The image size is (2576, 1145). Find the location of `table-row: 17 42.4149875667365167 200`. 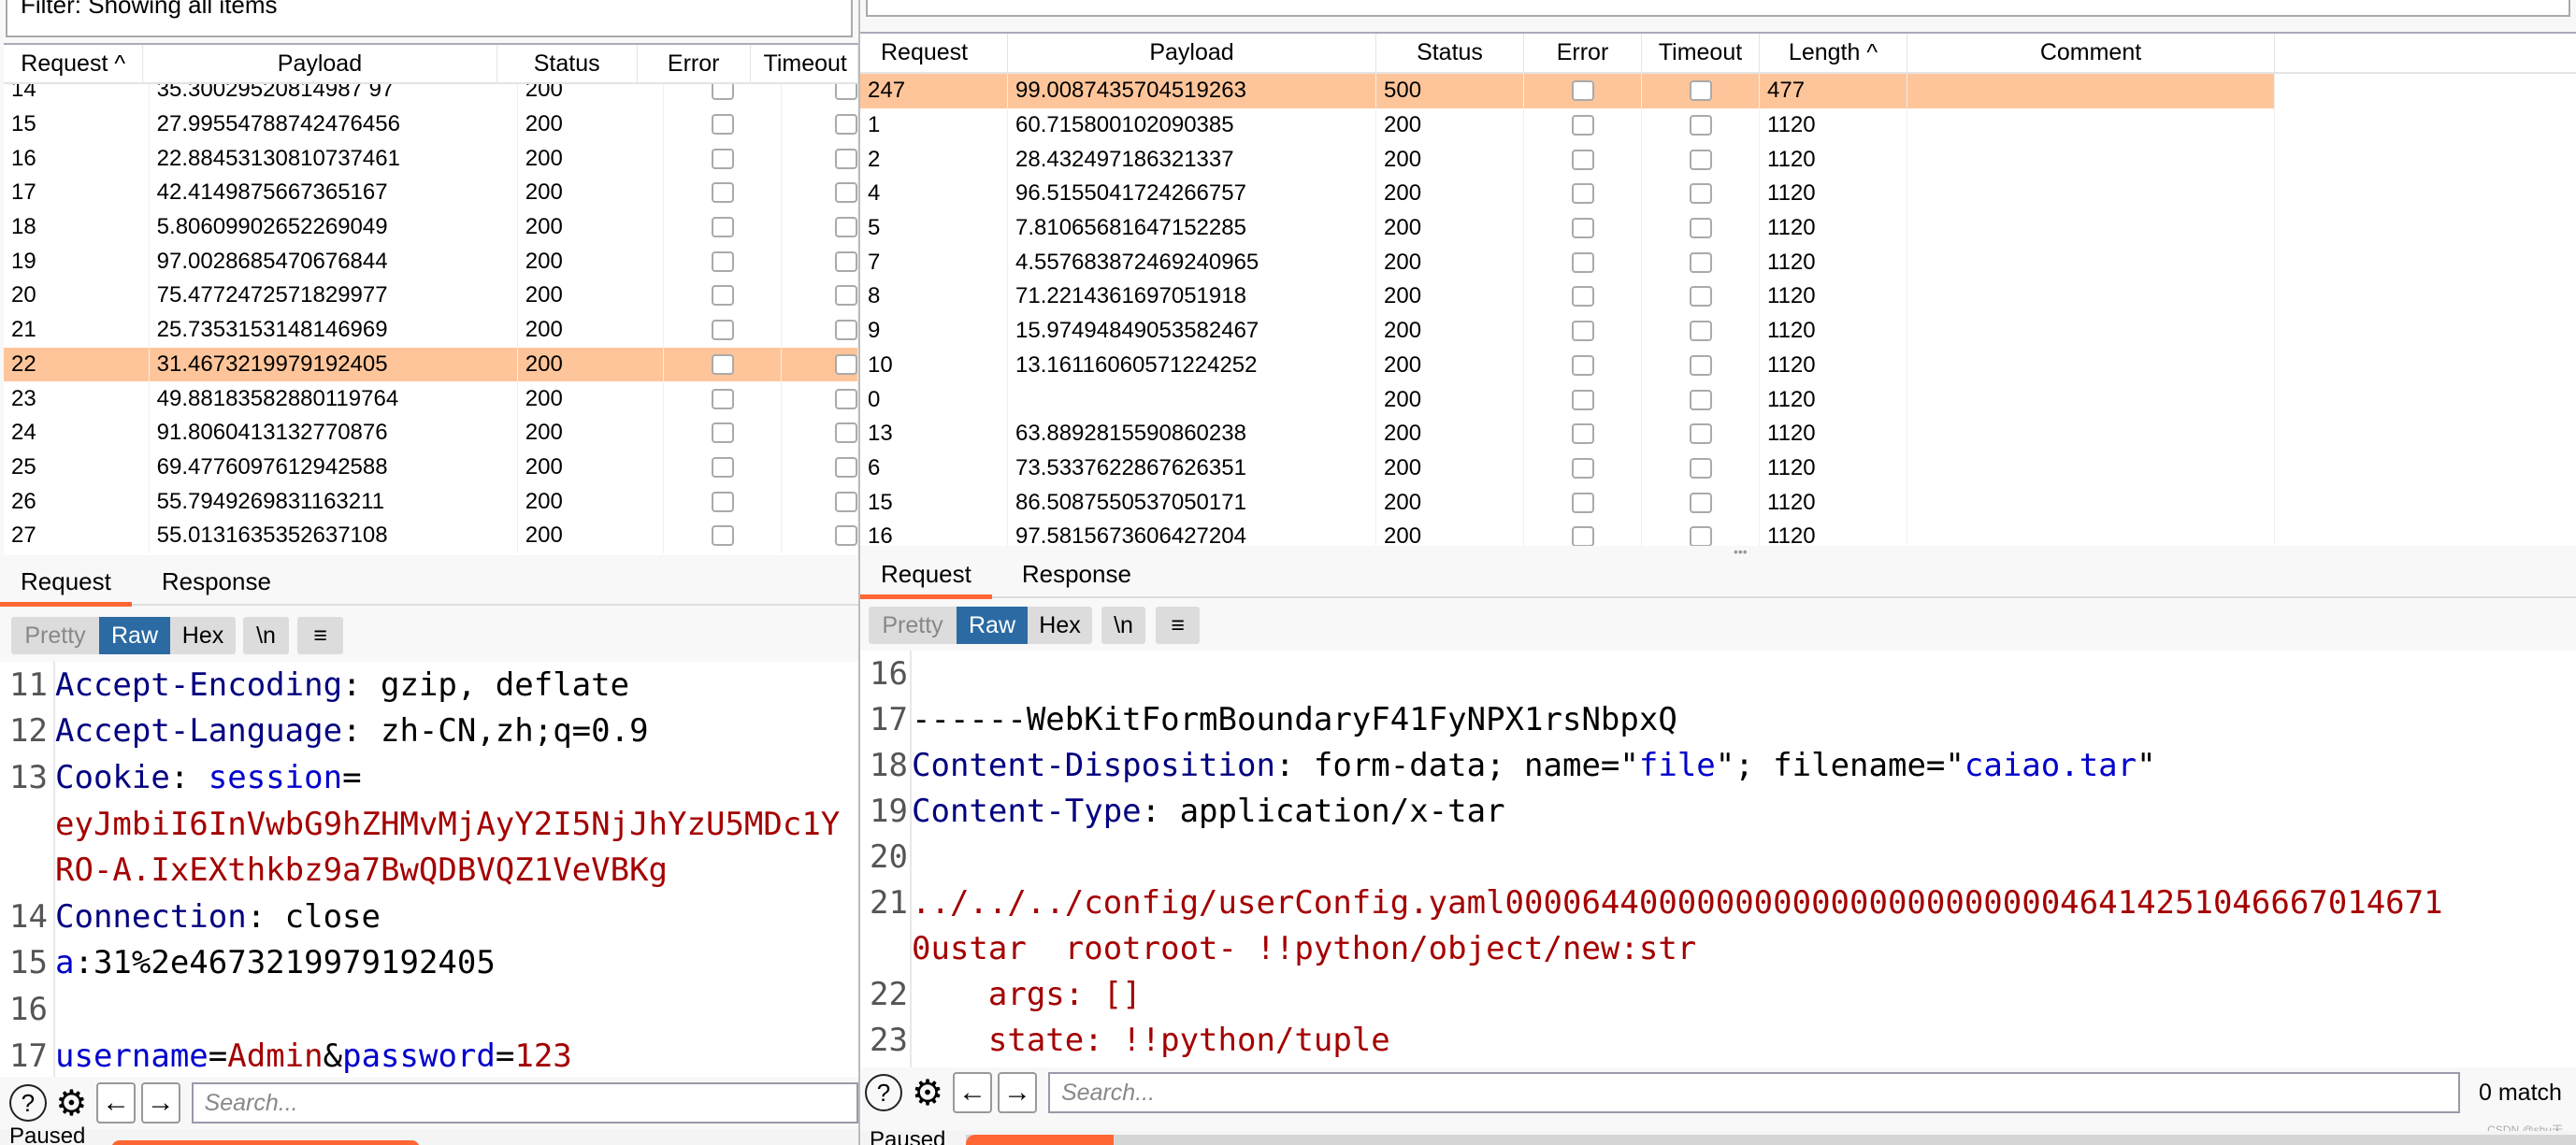

table-row: 17 42.4149875667365167 200 is located at coordinates (431, 193).